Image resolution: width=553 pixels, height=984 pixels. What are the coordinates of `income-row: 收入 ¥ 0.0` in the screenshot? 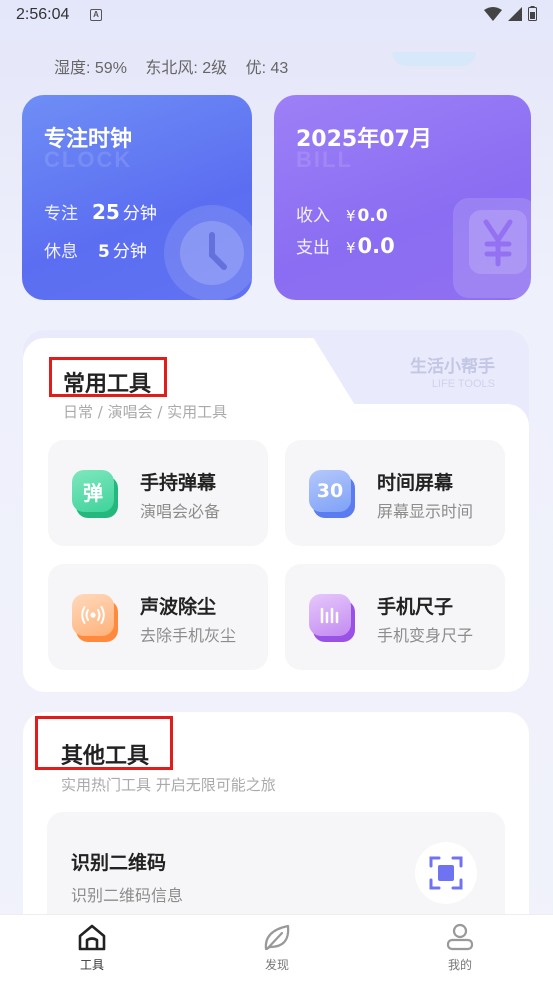 It's located at (342, 213).